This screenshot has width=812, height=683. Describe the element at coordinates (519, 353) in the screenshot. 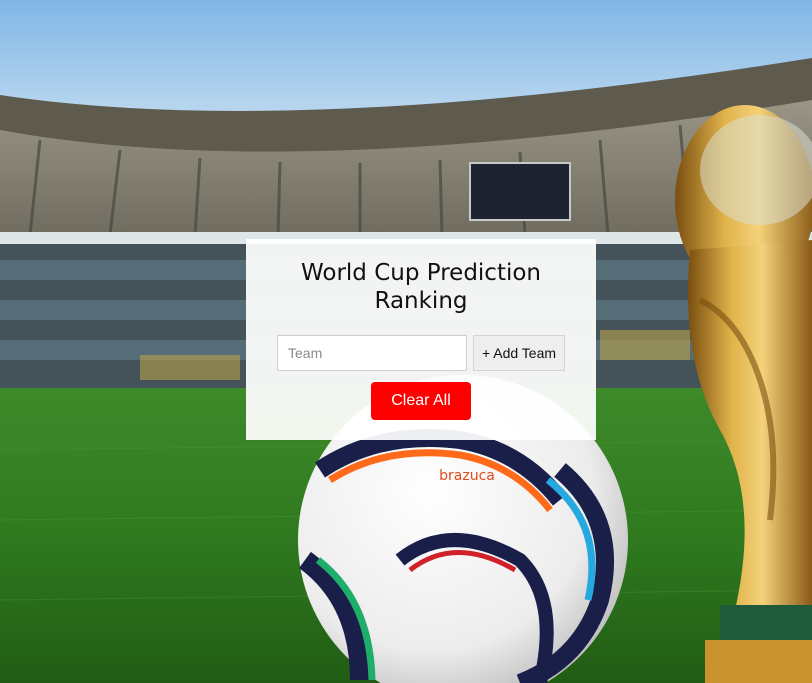

I see `add-team-button: + Add Team` at that location.